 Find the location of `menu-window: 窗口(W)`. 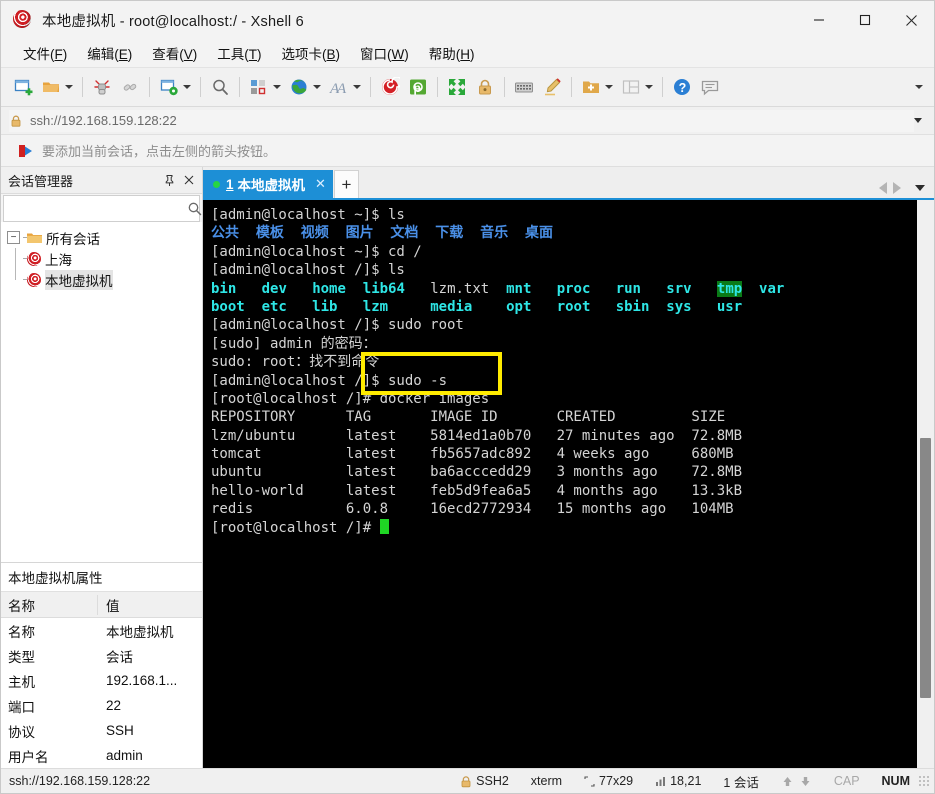

menu-window: 窗口(W) is located at coordinates (384, 53).